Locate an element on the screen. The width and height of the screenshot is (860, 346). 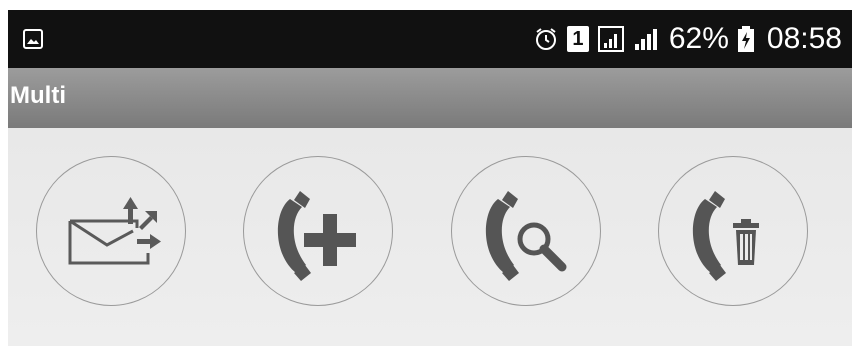
add-call-button is located at coordinates (318, 231).